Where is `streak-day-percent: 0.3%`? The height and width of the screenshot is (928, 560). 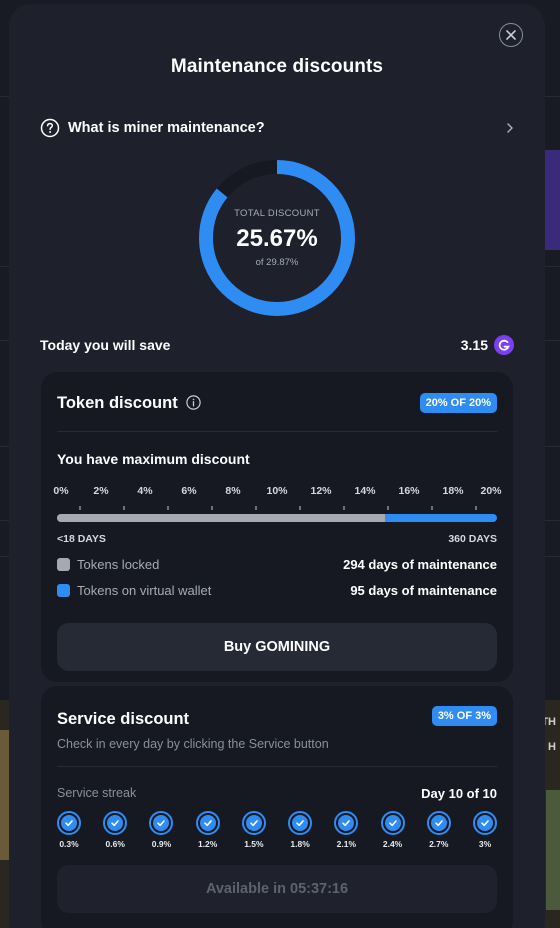
streak-day-percent: 0.3% is located at coordinates (69, 844).